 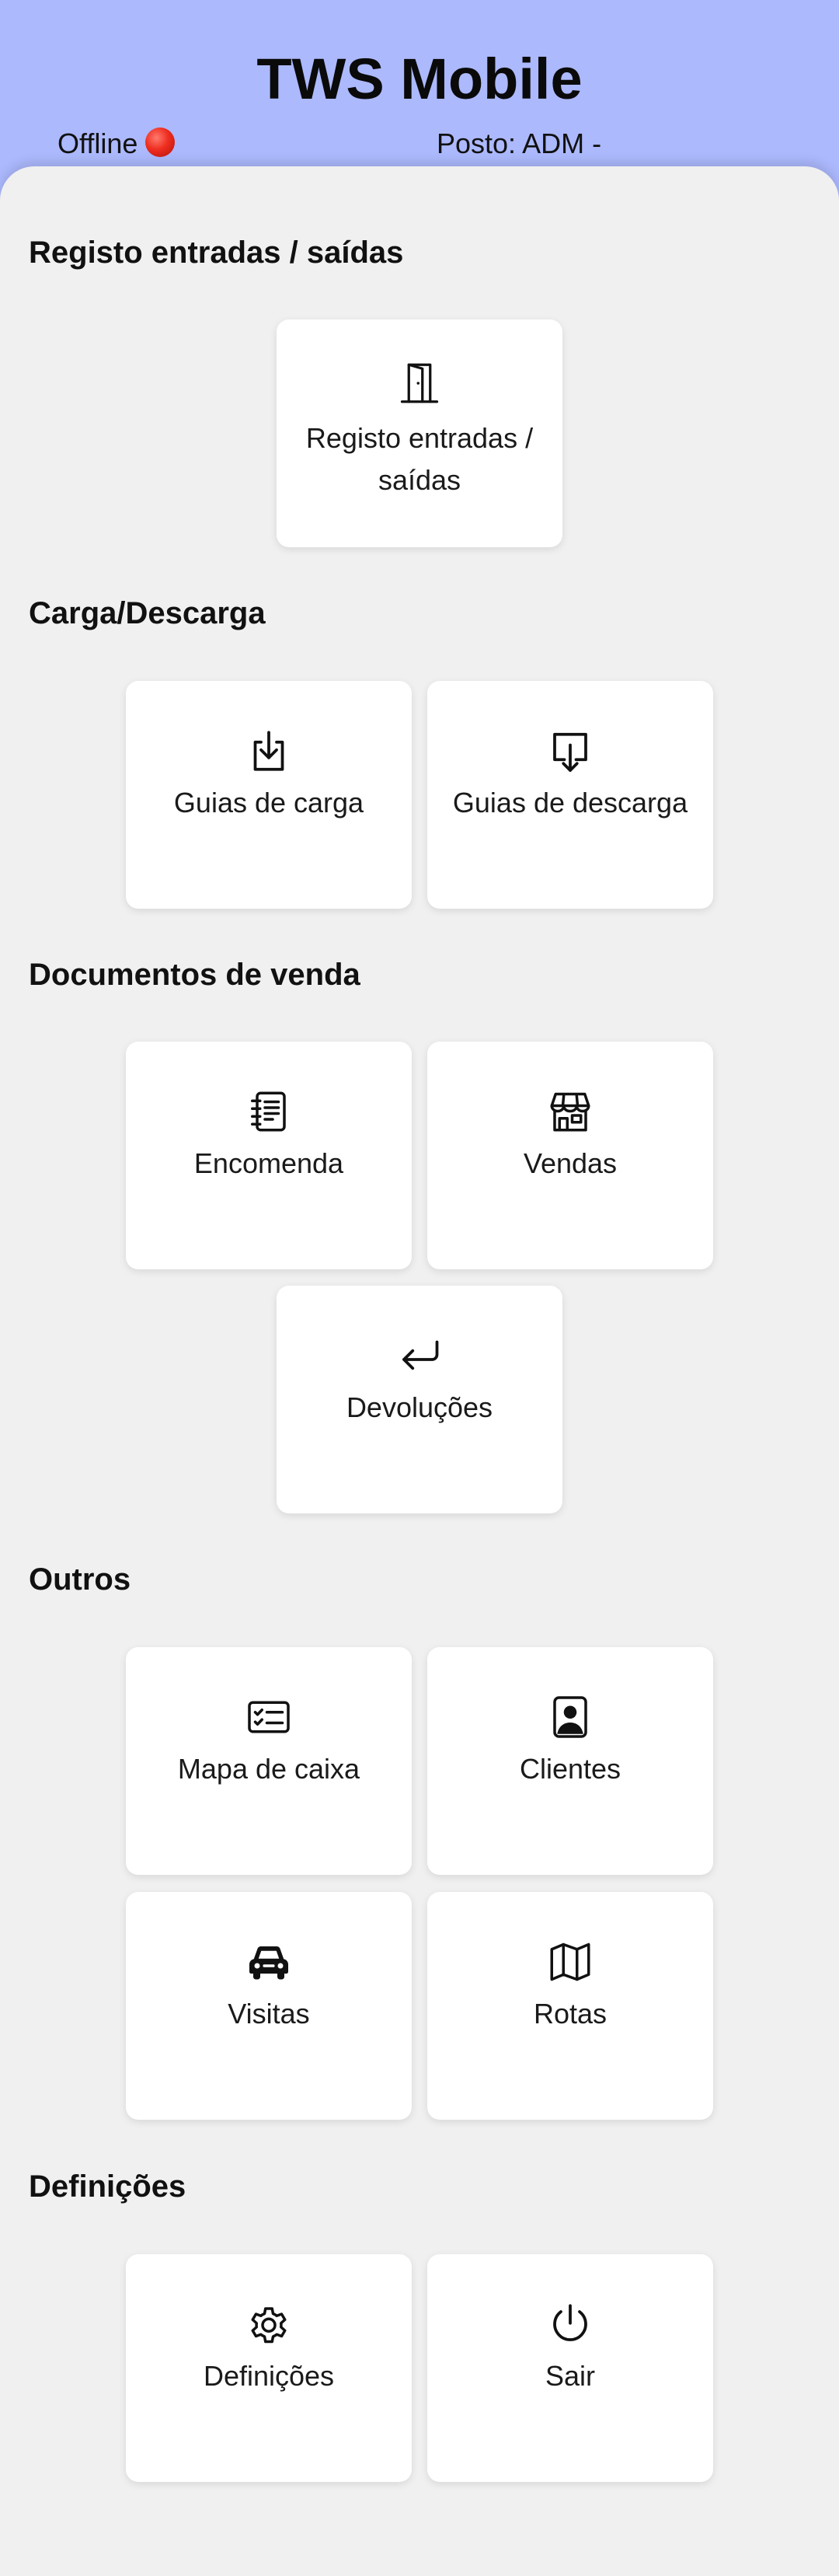 I want to click on registo-entradas-saidas-button: Registo entradas / saídas, so click(x=419, y=433).